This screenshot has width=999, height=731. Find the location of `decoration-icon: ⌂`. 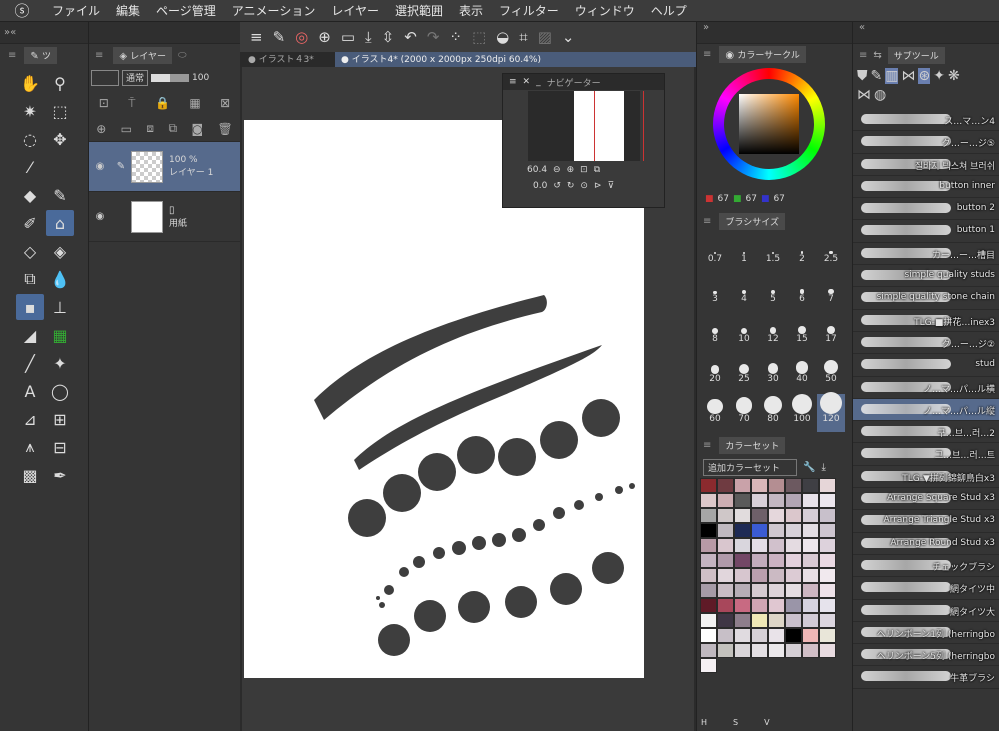

decoration-icon: ⌂ is located at coordinates (60, 223).